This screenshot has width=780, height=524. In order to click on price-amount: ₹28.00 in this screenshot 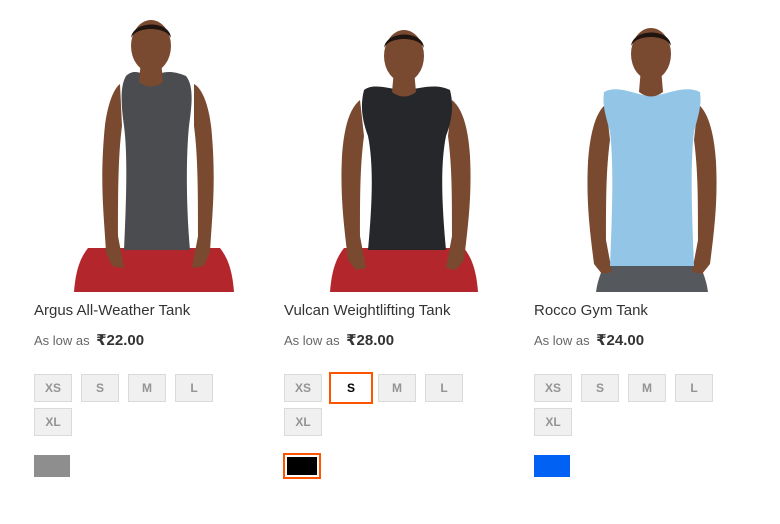, I will do `click(370, 340)`.